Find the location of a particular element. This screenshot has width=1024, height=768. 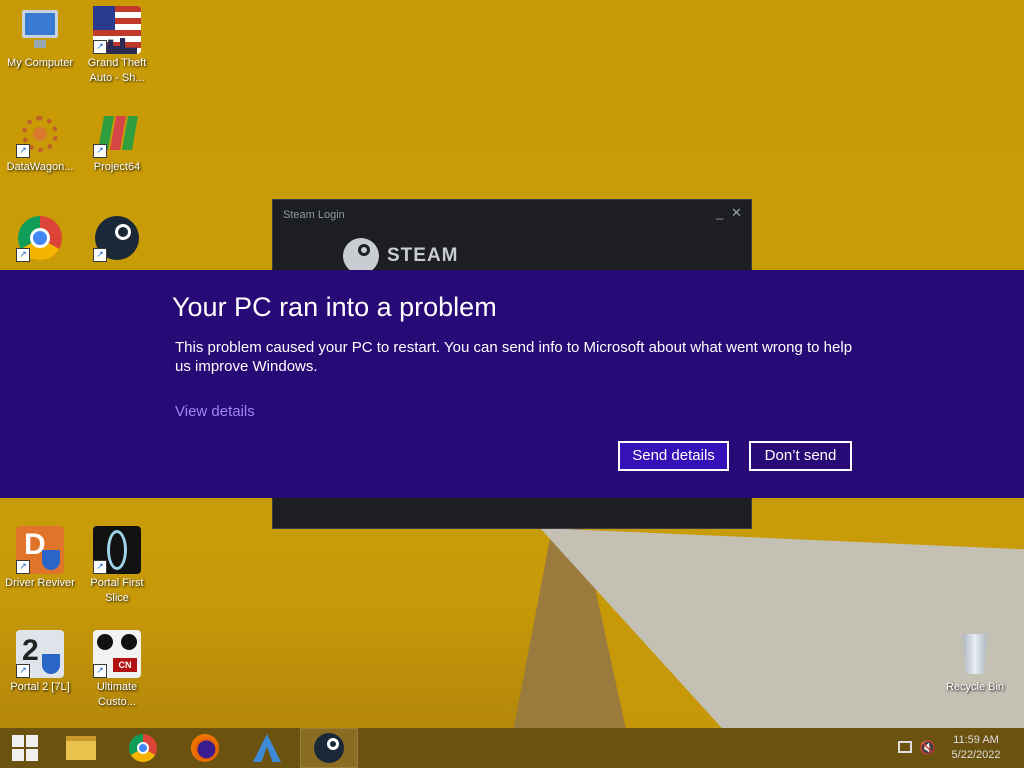

portal-2-icon: 2 ↗ is located at coordinates (40, 654).